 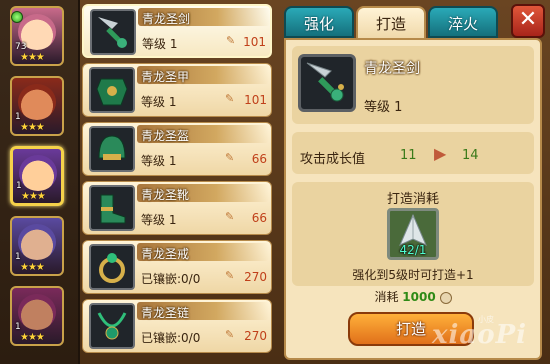 I want to click on helmet-icon, so click(x=112, y=149).